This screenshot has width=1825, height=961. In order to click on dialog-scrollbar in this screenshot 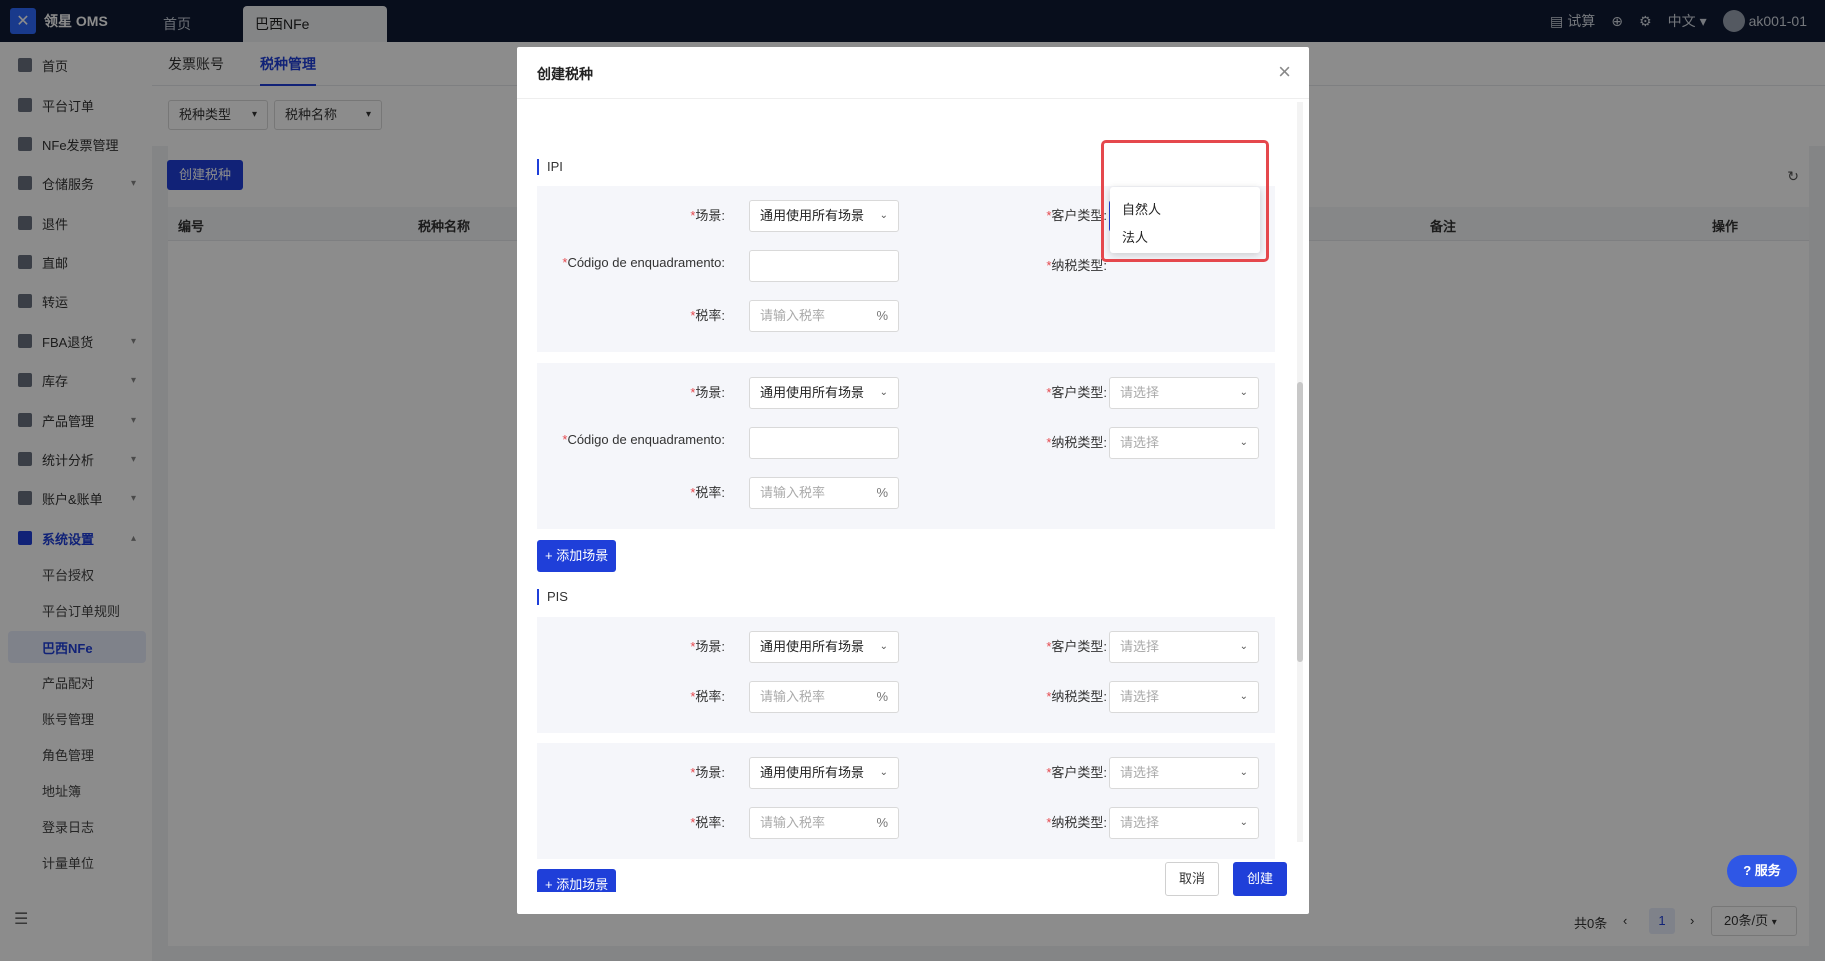, I will do `click(1300, 472)`.